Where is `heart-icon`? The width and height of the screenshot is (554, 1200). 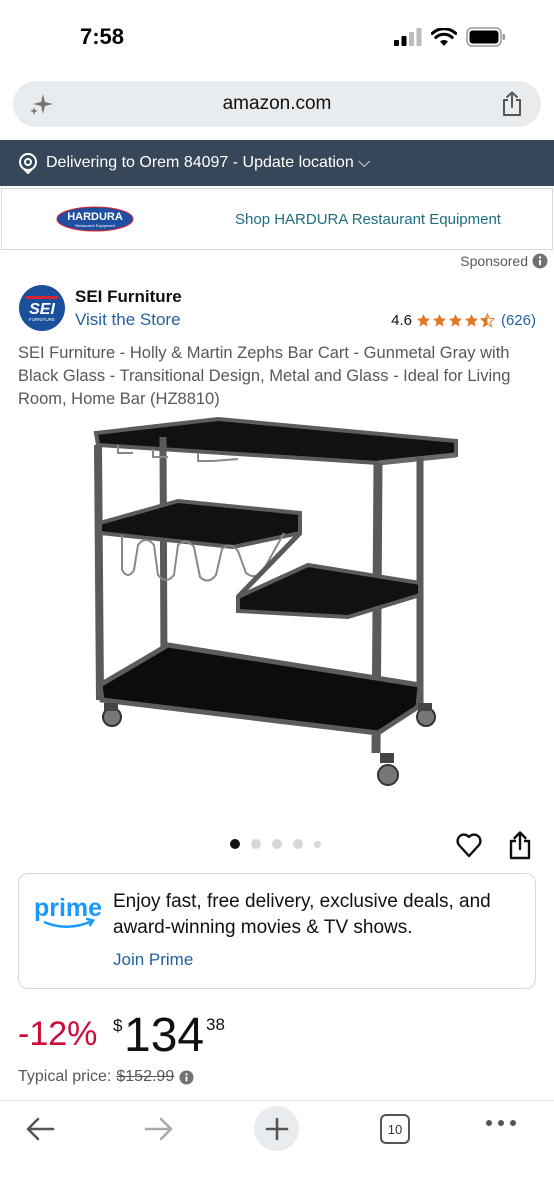 heart-icon is located at coordinates (469, 845).